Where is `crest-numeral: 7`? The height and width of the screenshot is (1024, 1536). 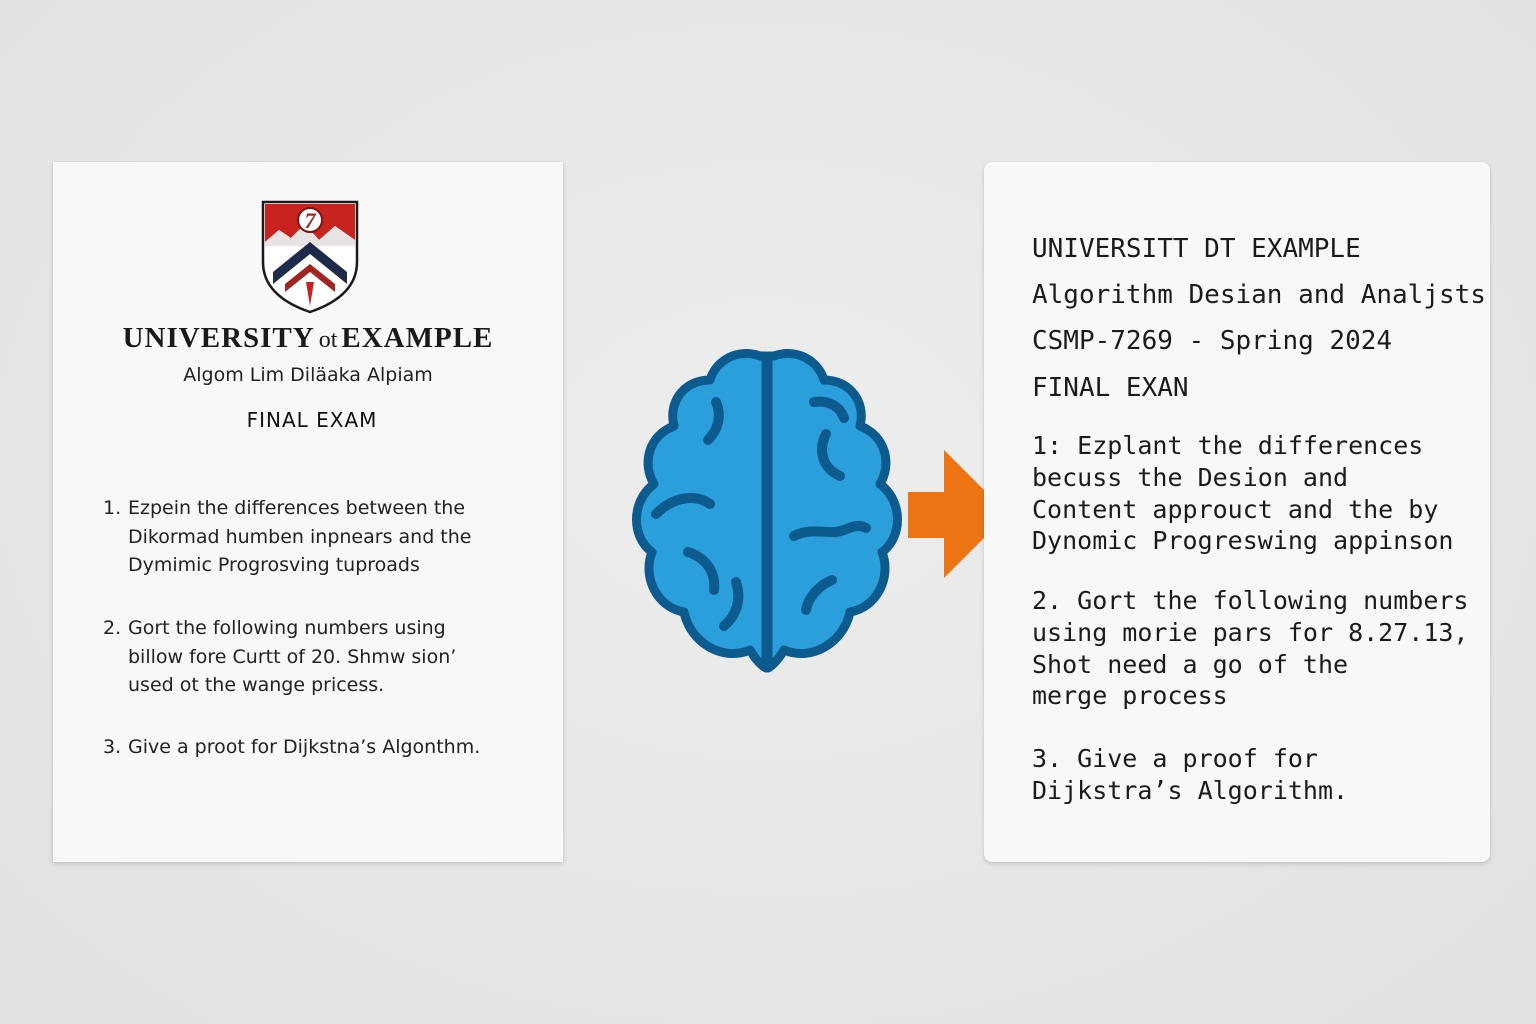
crest-numeral: 7 is located at coordinates (311, 220).